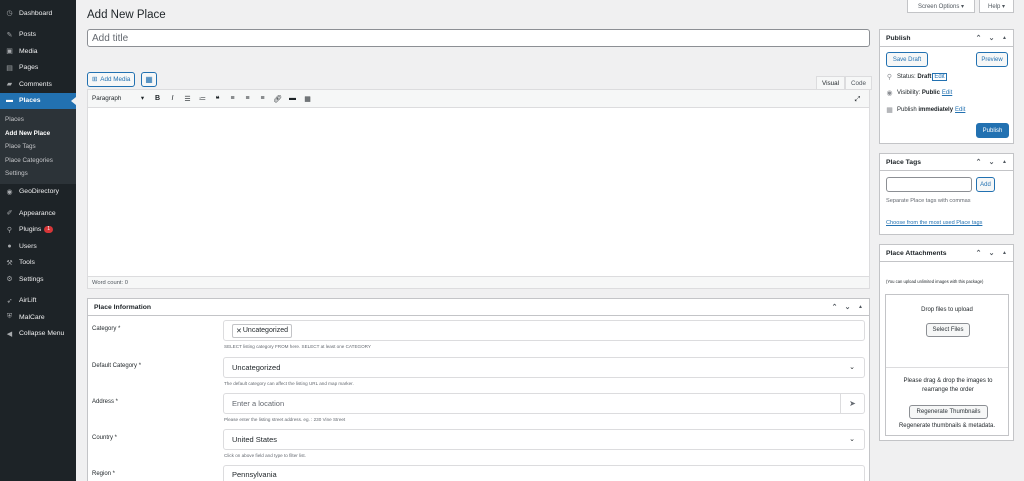 The width and height of the screenshot is (1024, 481). Describe the element at coordinates (292, 99) in the screenshot. I see `read-more-icon: ▬` at that location.